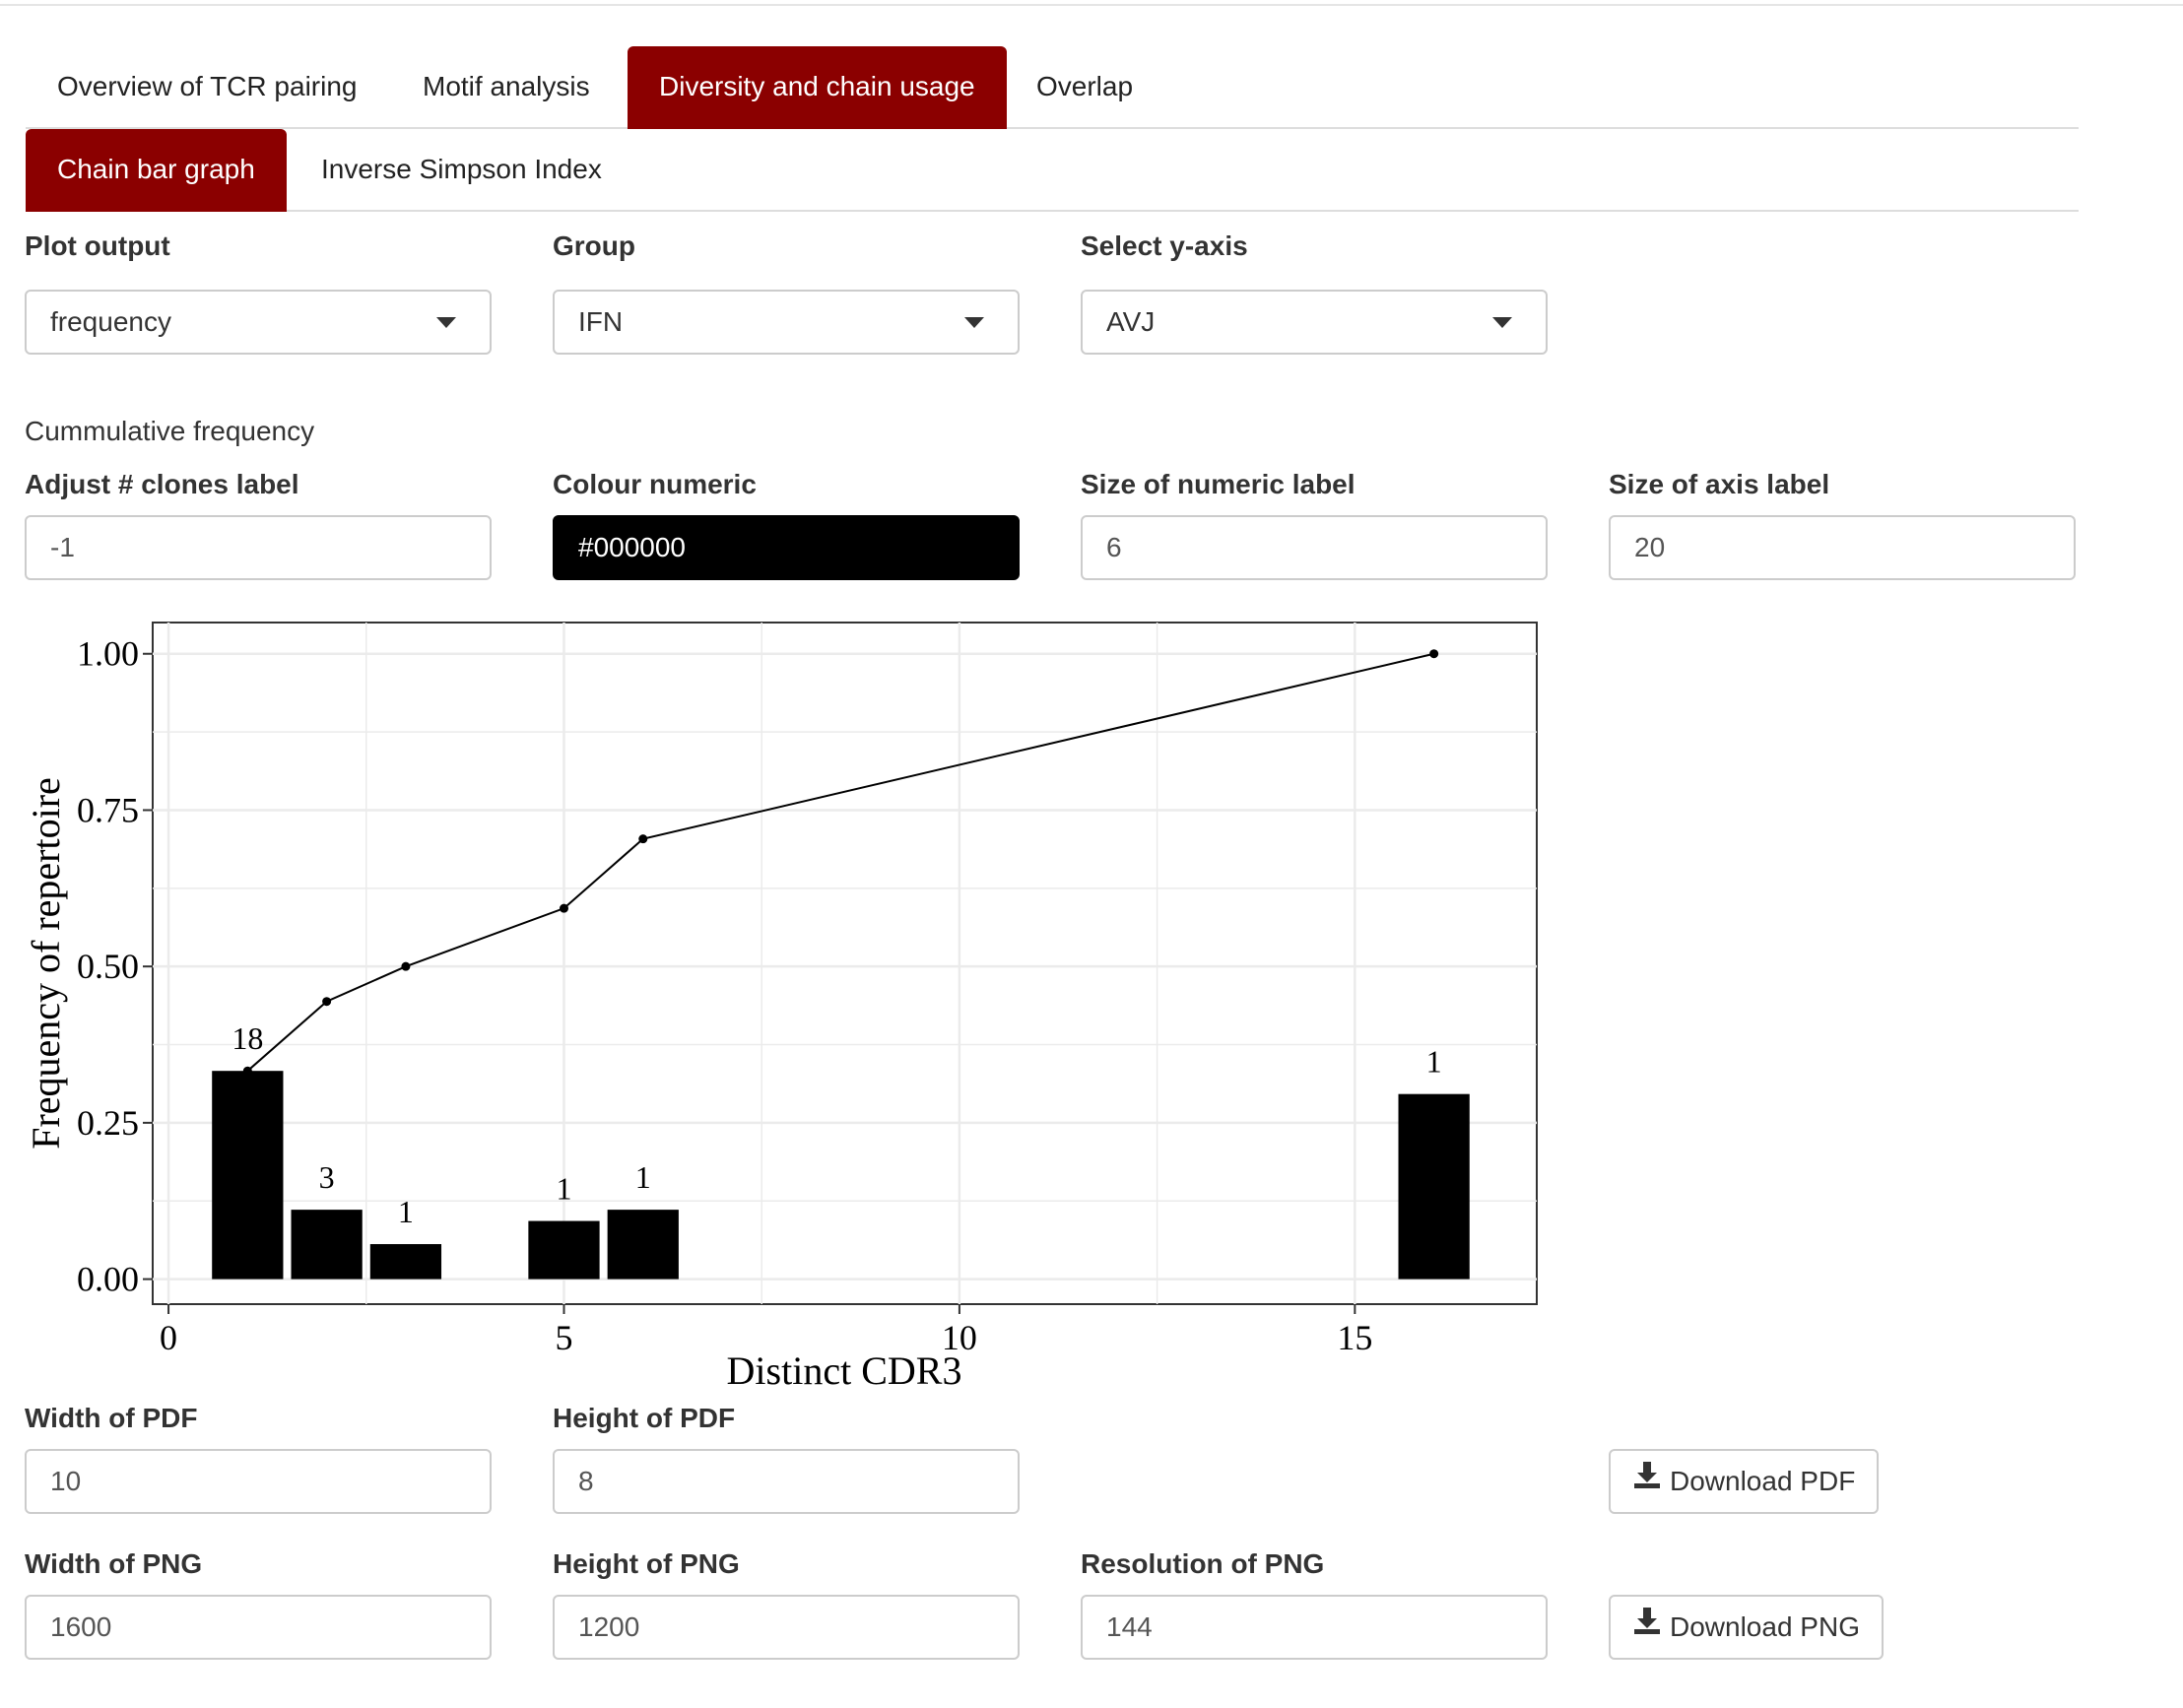 The height and width of the screenshot is (1708, 2183). Describe the element at coordinates (259, 1481) in the screenshot. I see `pdf-width-input: 10` at that location.